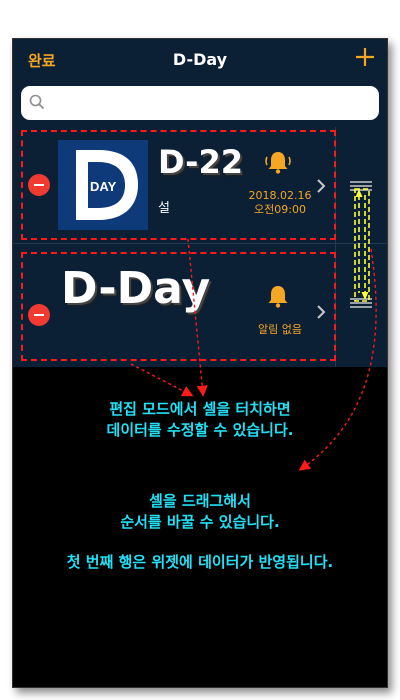  What do you see at coordinates (200, 430) in the screenshot?
I see `edit-hint-line2: 데이터를 수정할 수 있습니다.` at bounding box center [200, 430].